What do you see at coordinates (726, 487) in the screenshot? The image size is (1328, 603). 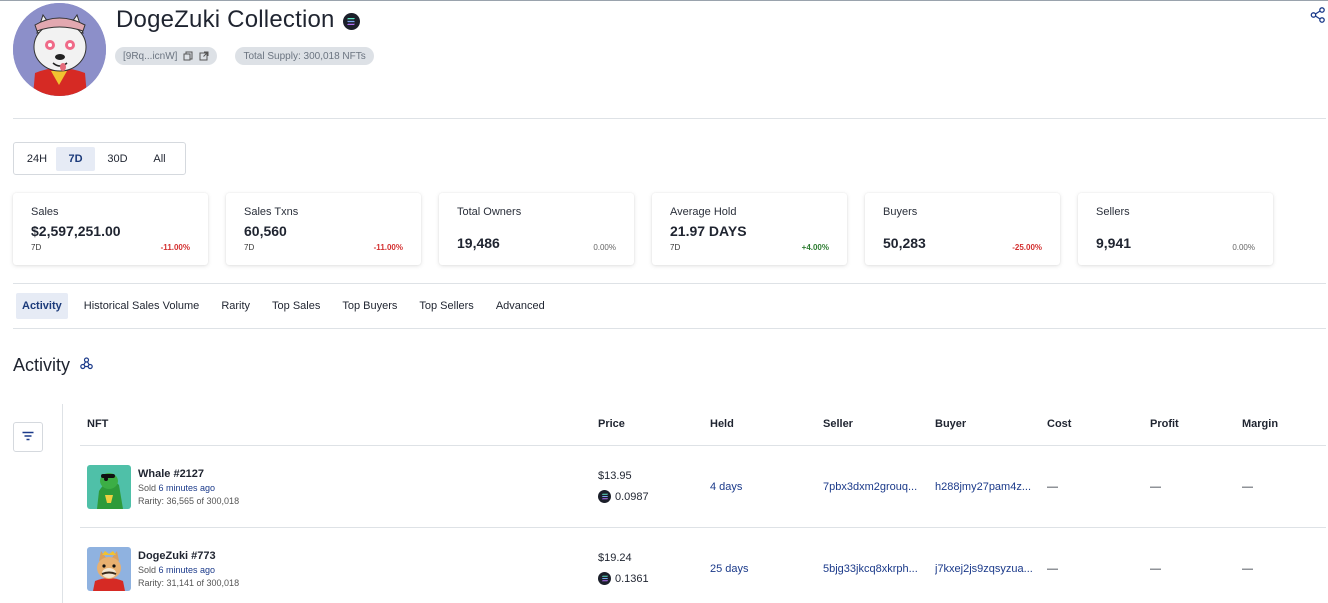 I see `held-duration: 4 days` at bounding box center [726, 487].